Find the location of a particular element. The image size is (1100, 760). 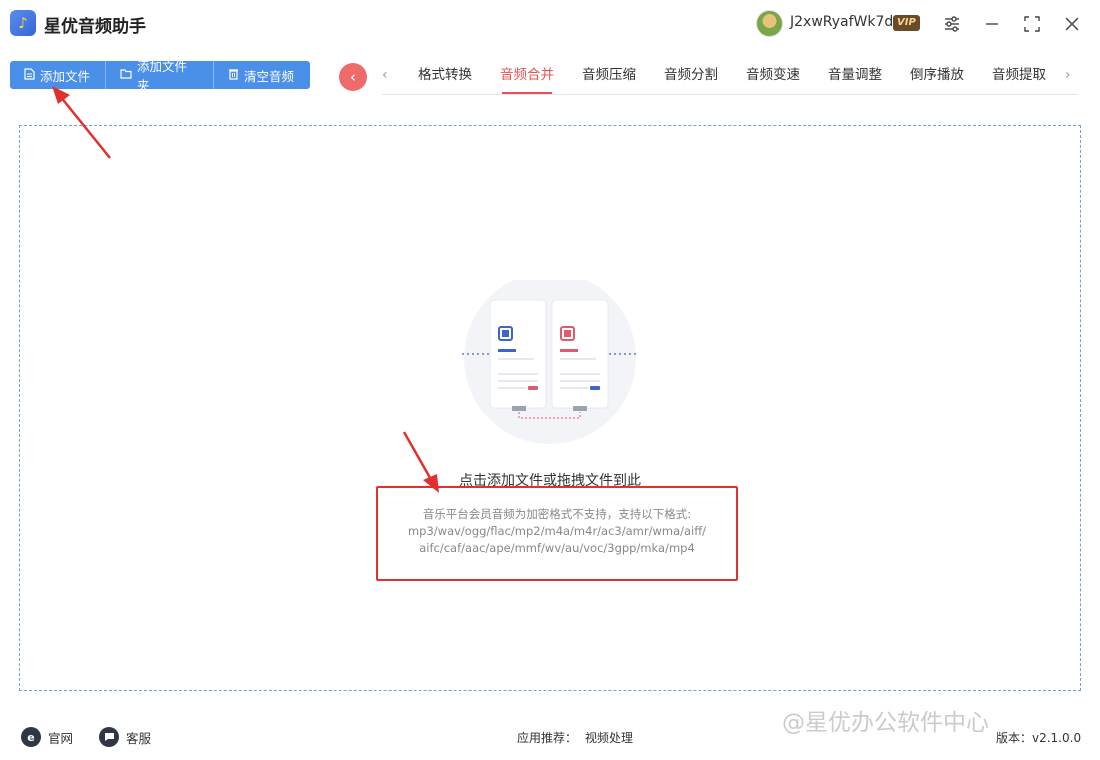

recommend-label: 应用推荐： is located at coordinates (547, 738).